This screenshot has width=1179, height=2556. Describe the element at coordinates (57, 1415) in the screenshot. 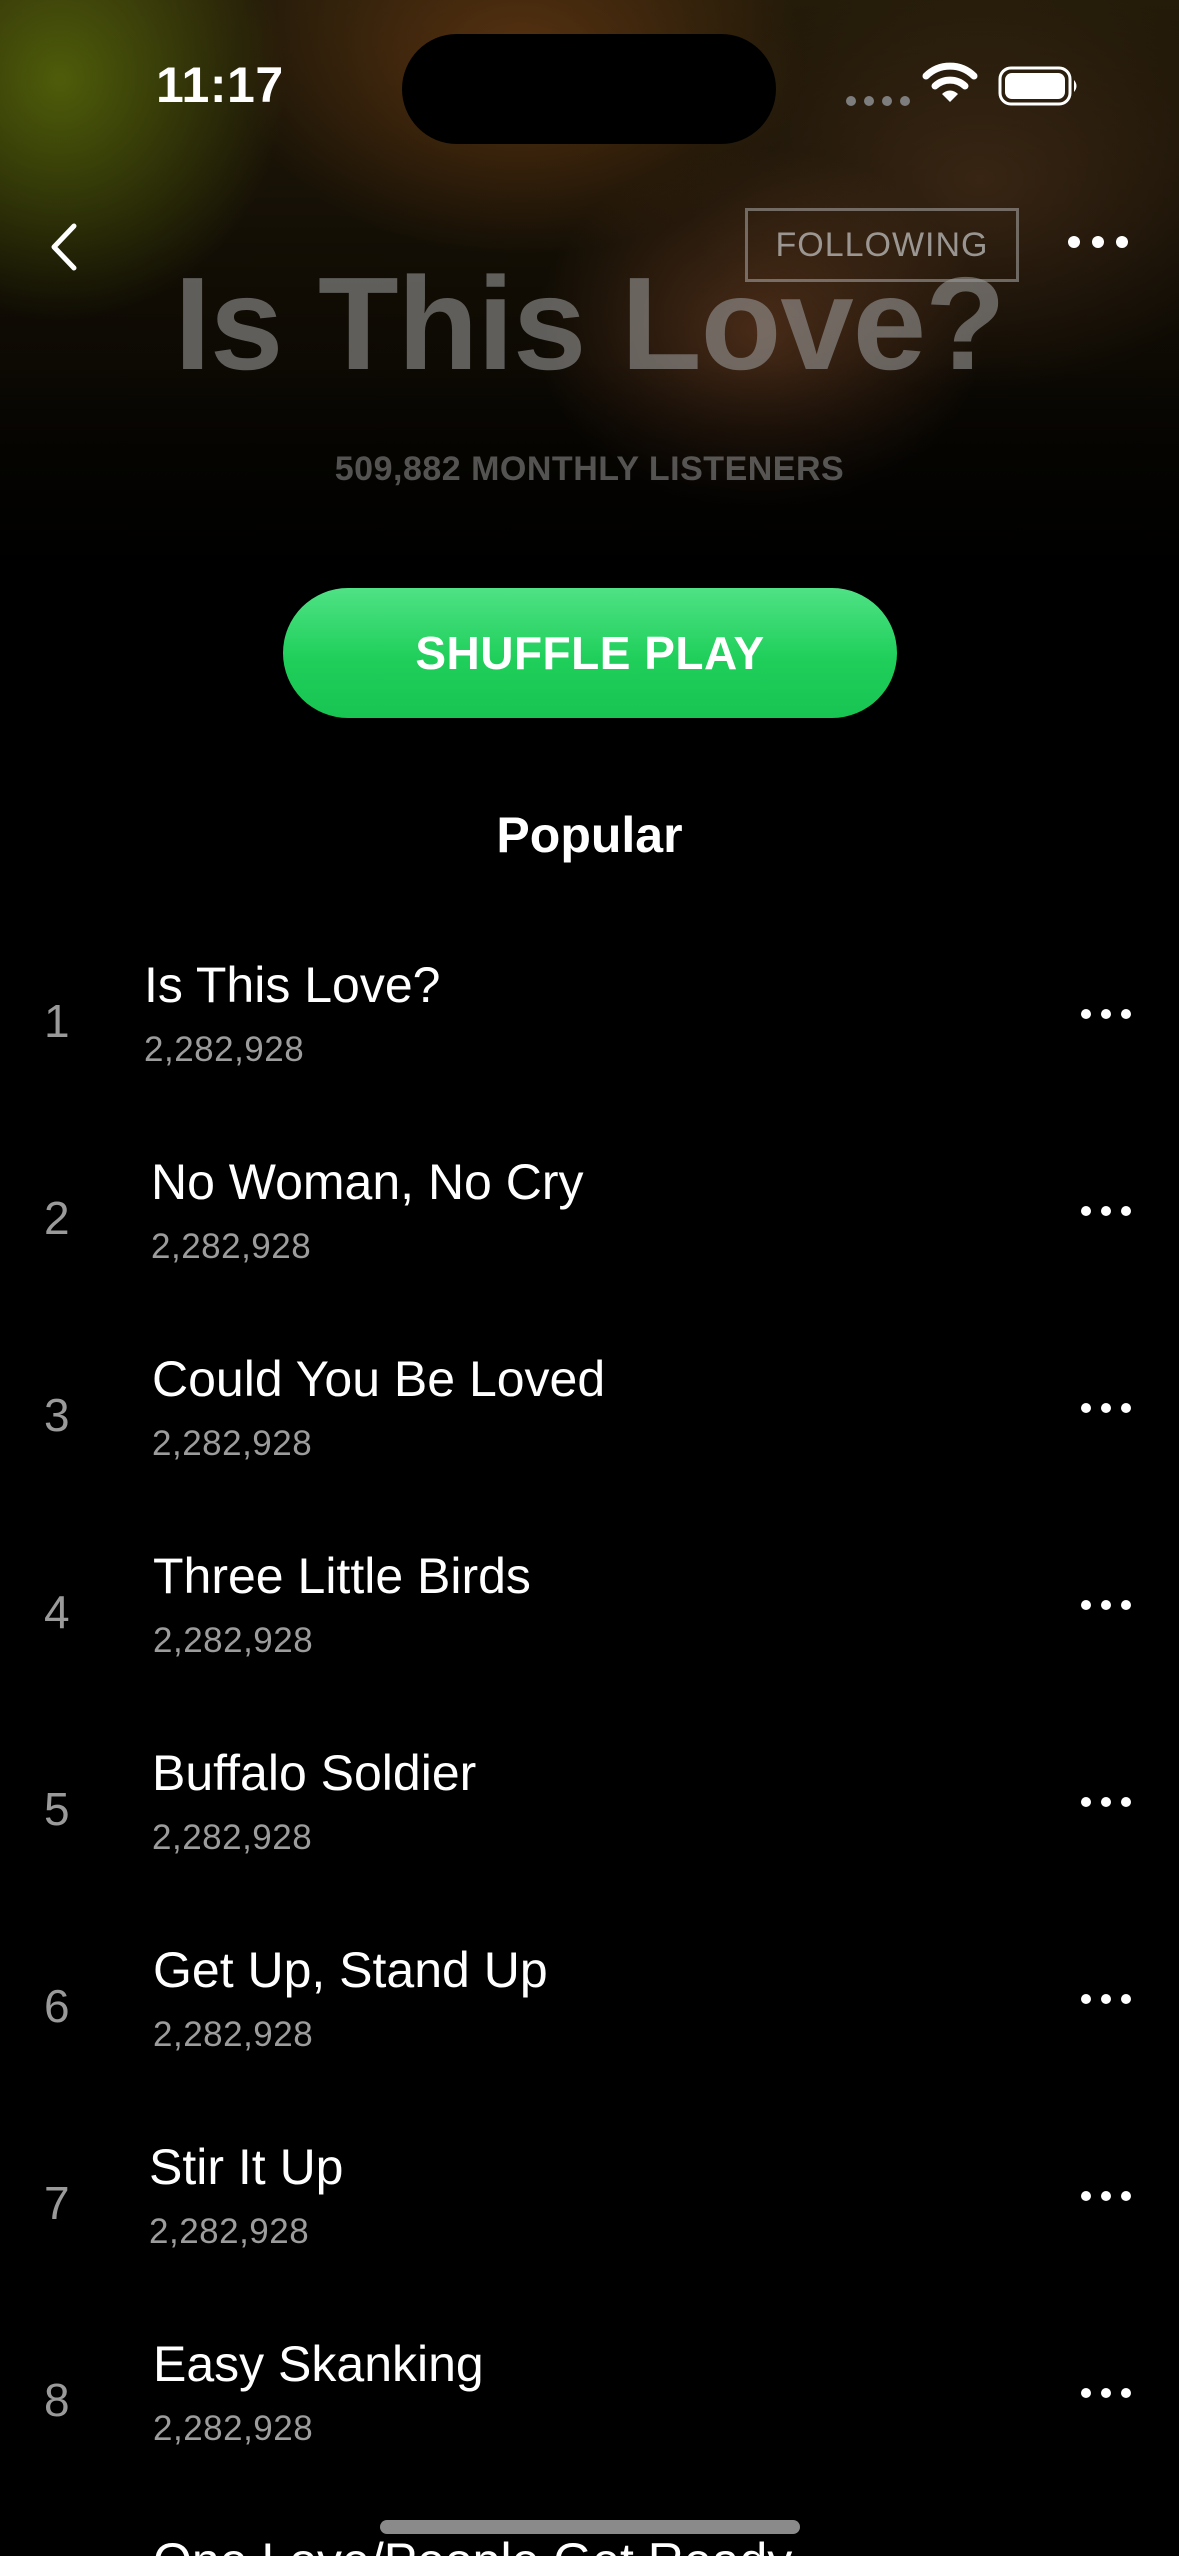

I see `track-number: 3` at that location.